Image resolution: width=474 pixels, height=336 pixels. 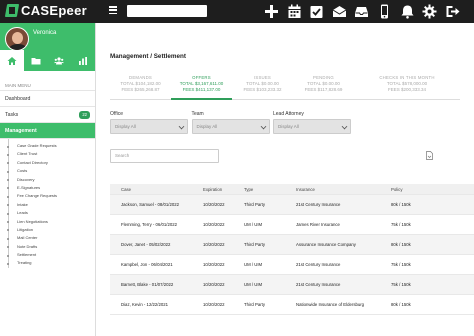 I want to click on submenu-item: Mail Center, so click(x=47, y=238).